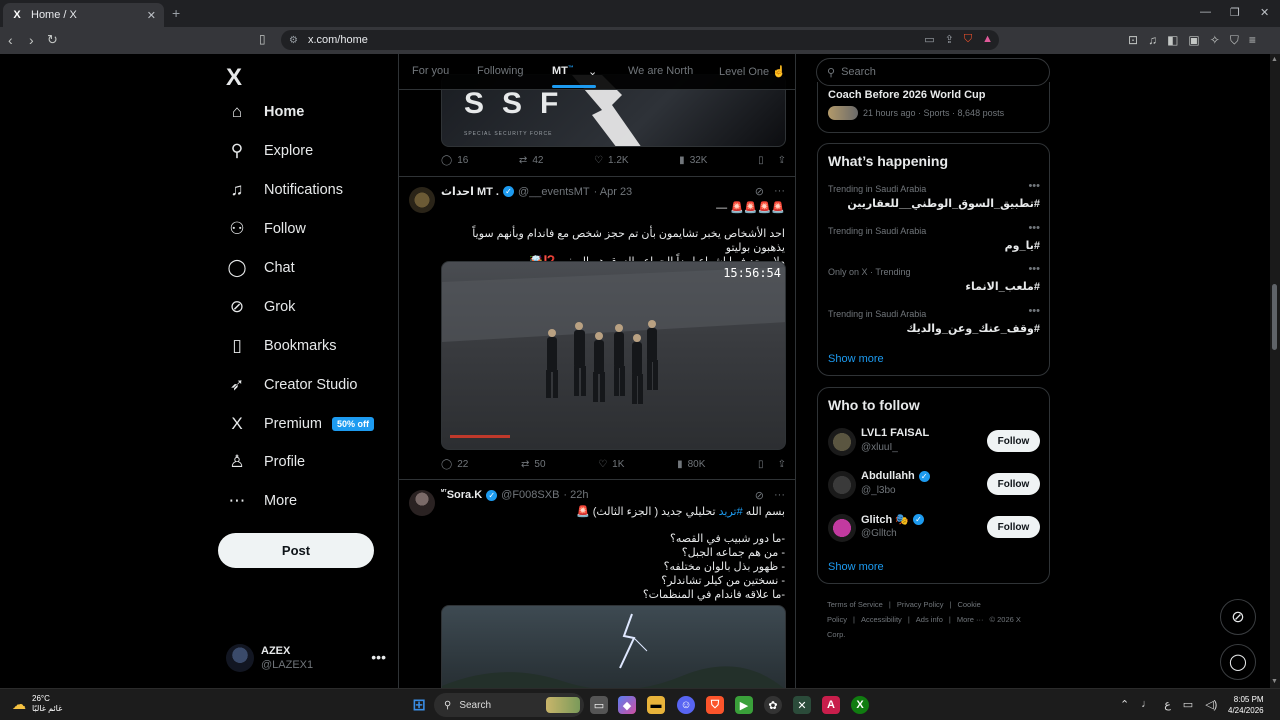  I want to click on microphone-icon: ♩, so click(1146, 704).